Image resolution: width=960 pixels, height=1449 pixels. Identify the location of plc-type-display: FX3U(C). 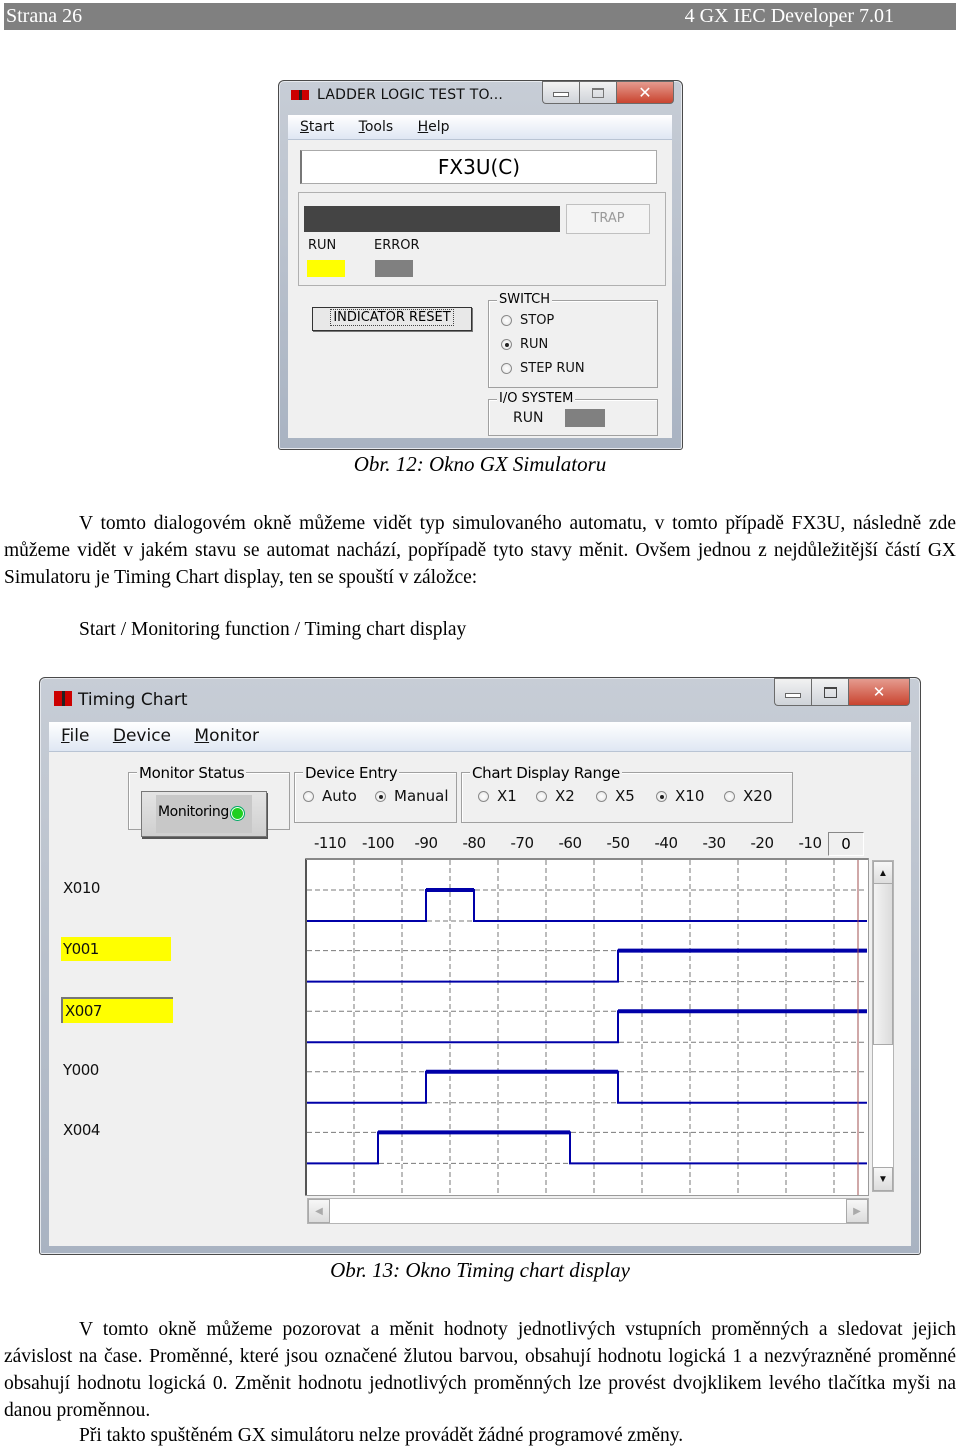
(478, 167).